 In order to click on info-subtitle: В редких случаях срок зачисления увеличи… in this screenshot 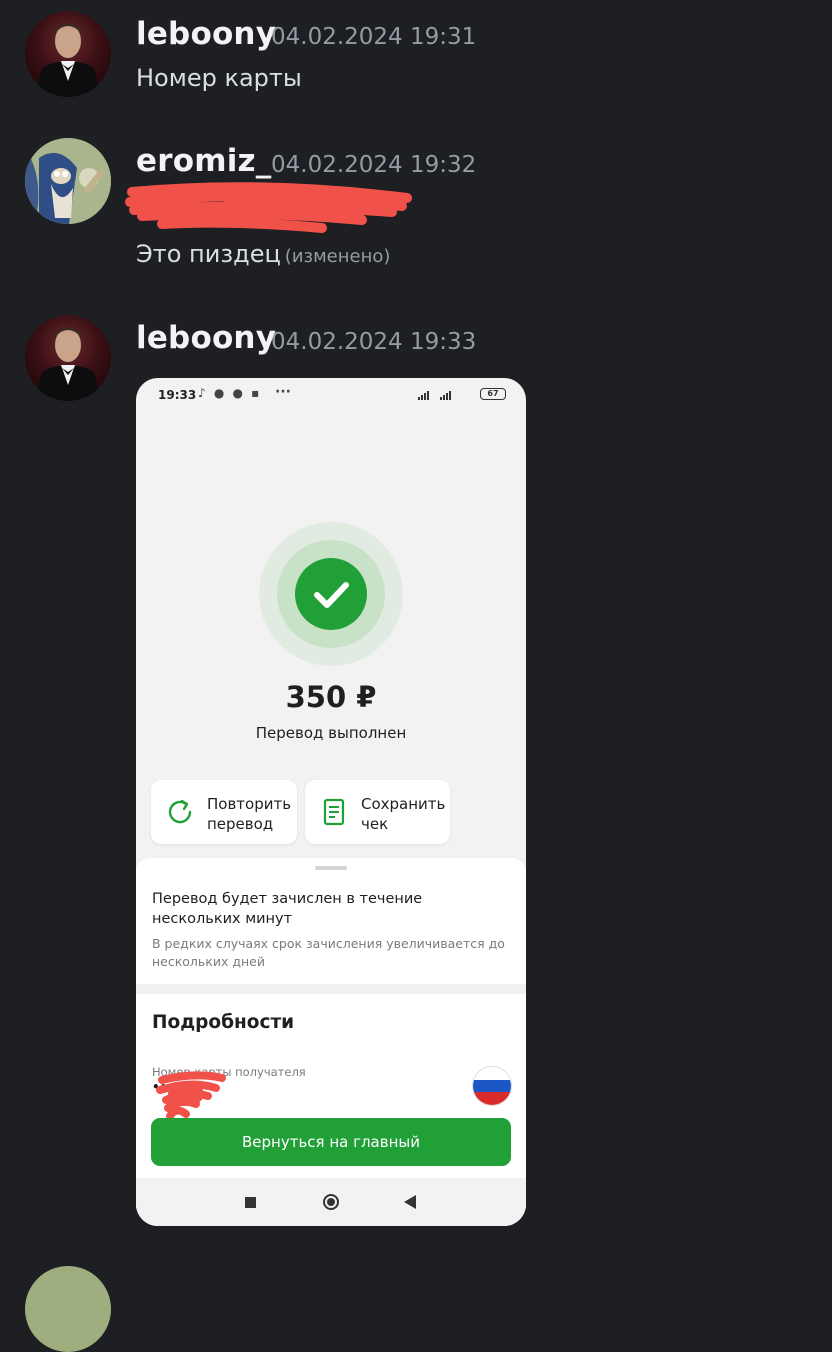, I will do `click(328, 952)`.